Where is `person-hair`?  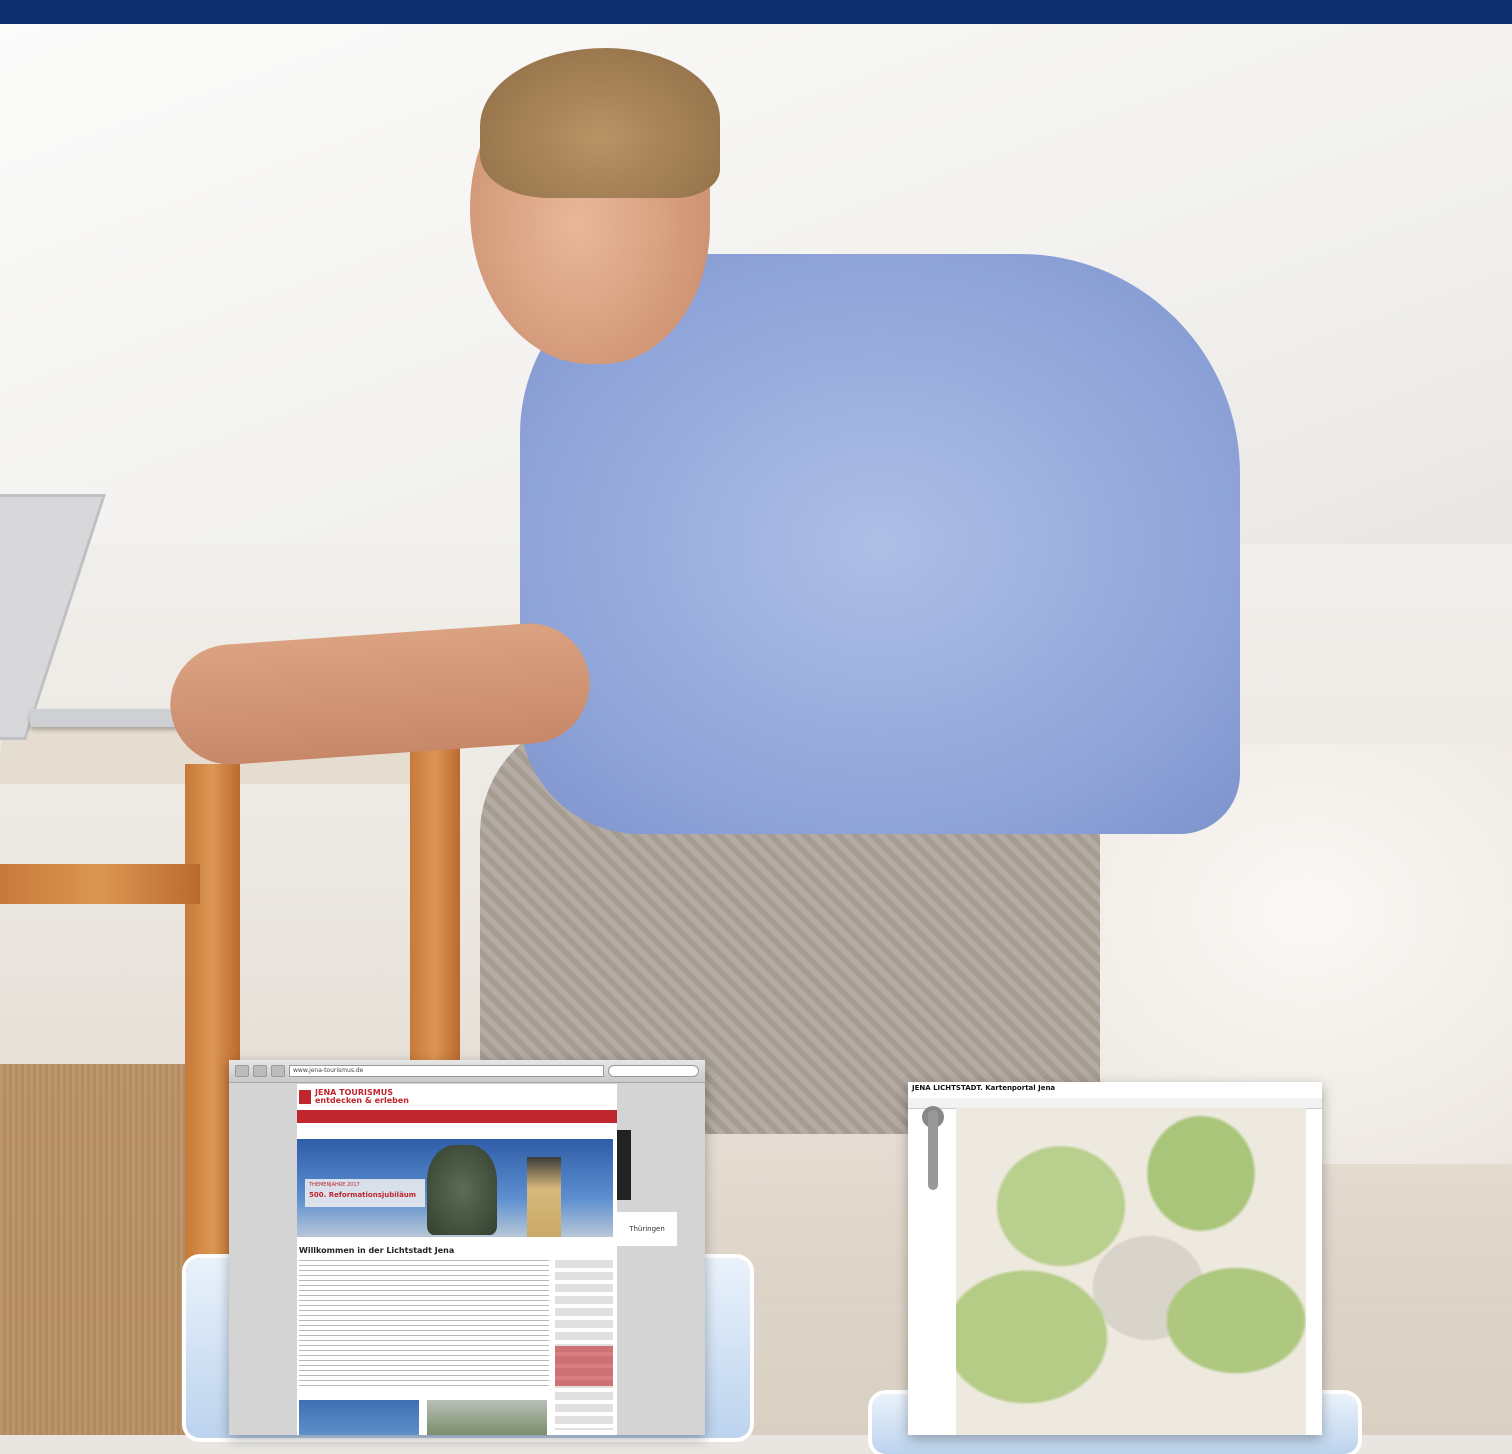 person-hair is located at coordinates (600, 123).